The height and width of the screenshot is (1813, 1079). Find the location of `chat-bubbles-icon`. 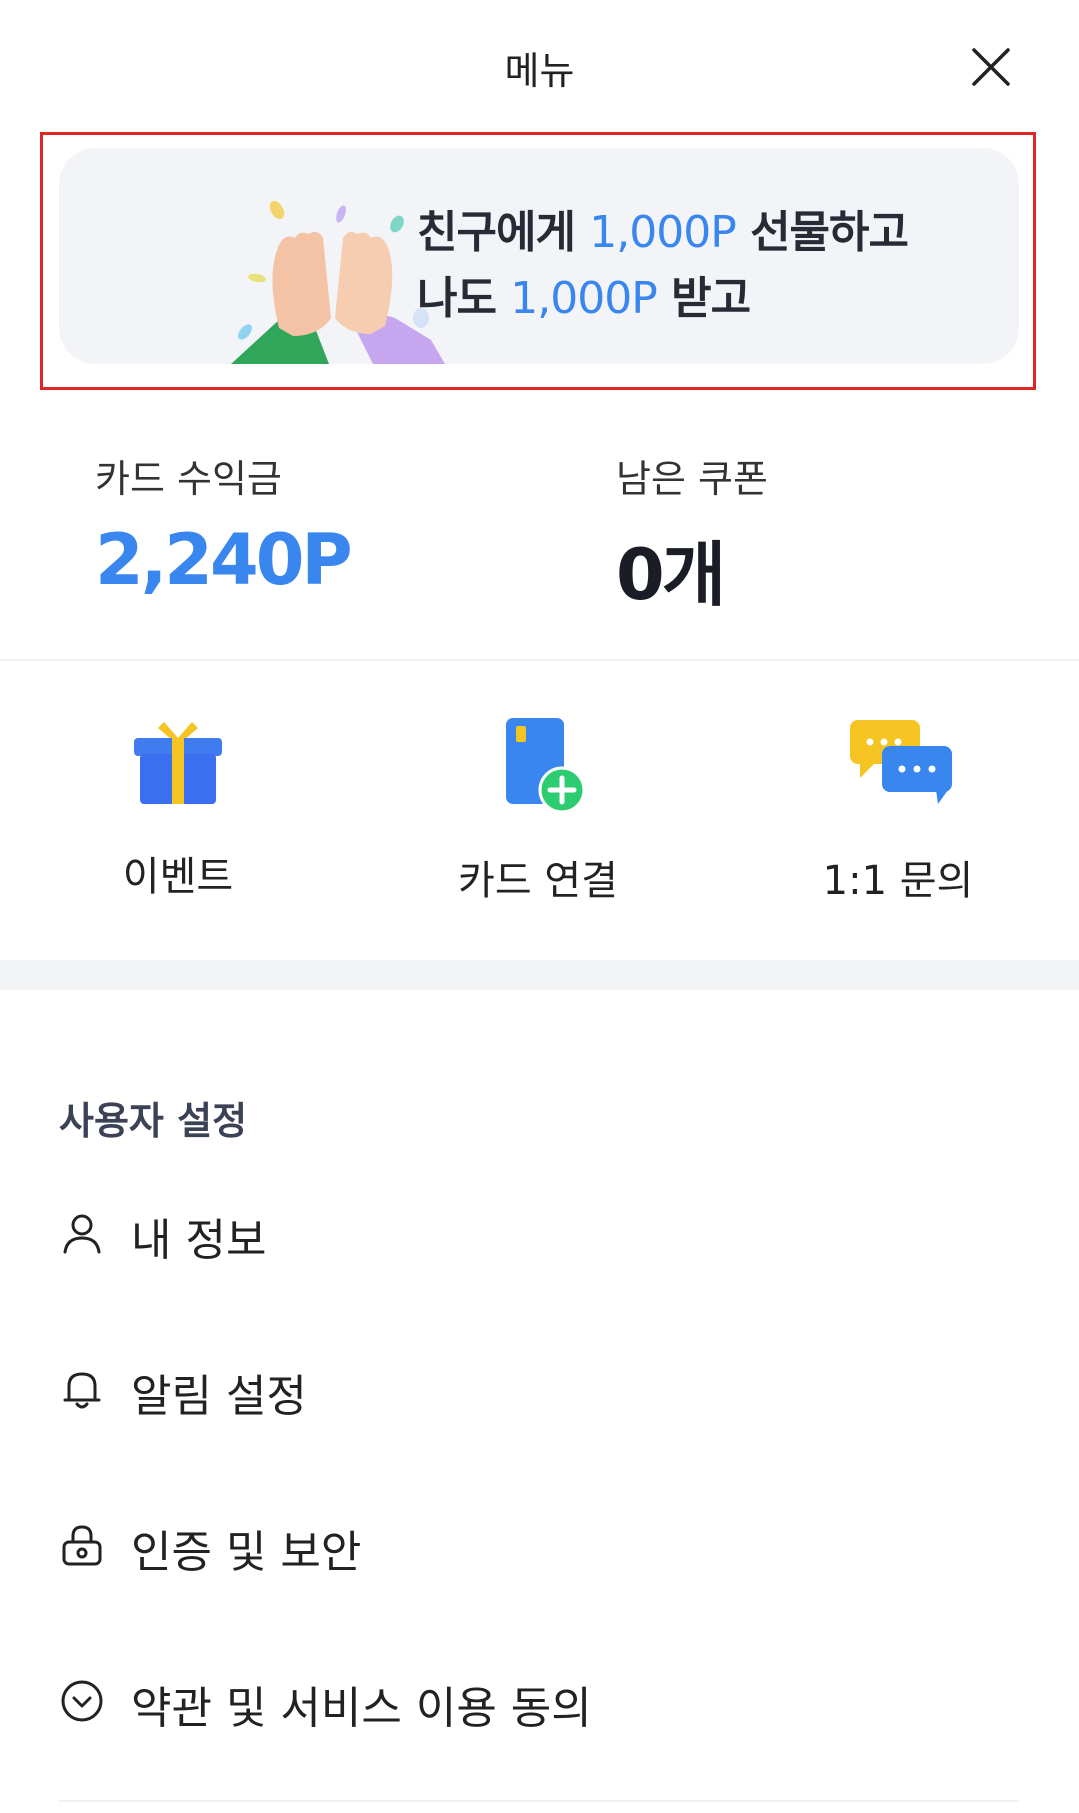

chat-bubbles-icon is located at coordinates (901, 762).